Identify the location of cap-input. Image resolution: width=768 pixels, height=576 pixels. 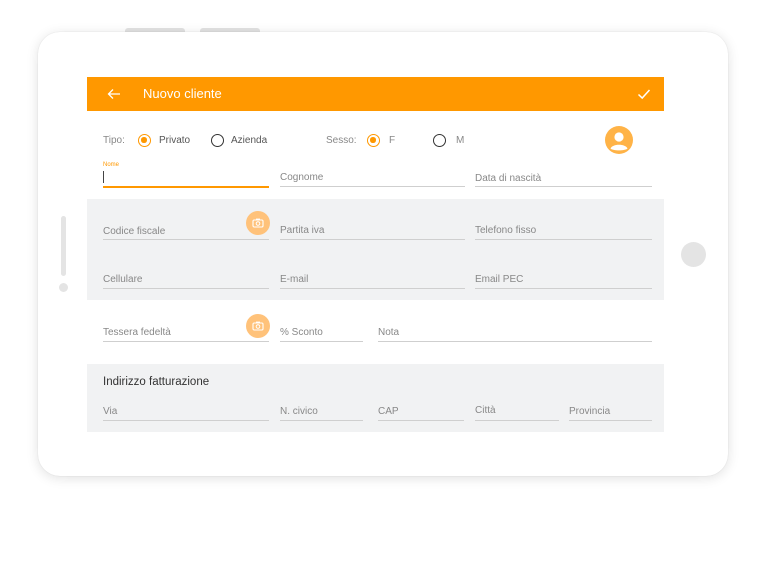
(421, 420).